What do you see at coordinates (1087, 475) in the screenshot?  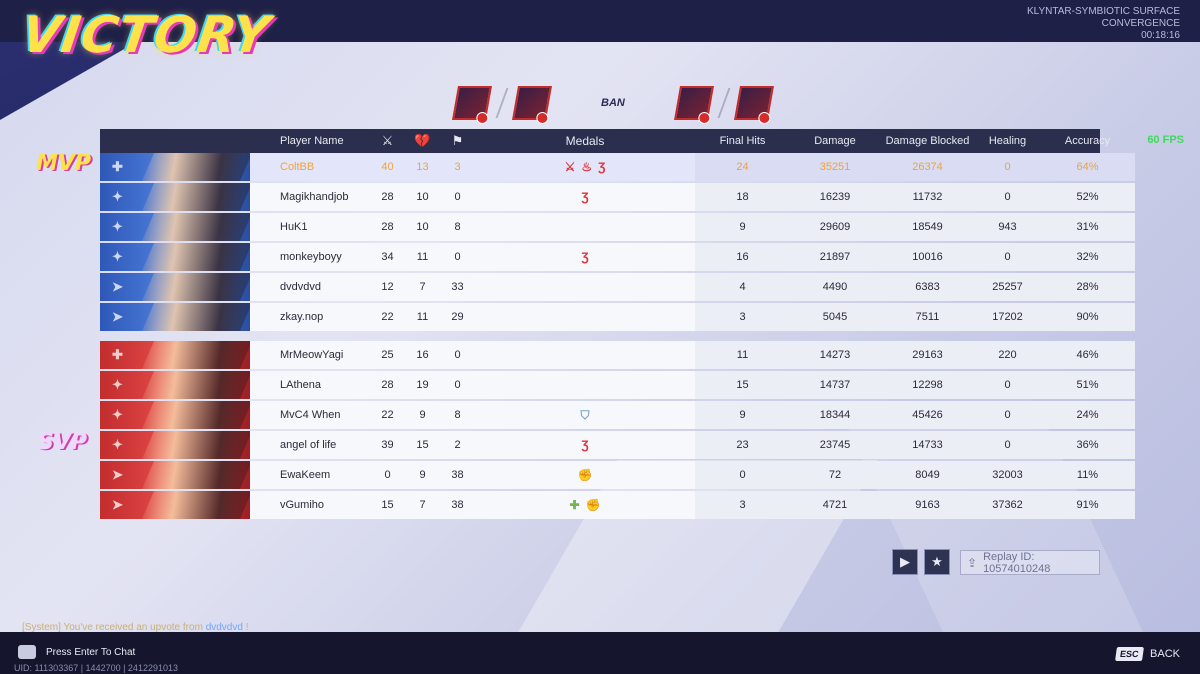 I see `accuracy-value: 11%` at bounding box center [1087, 475].